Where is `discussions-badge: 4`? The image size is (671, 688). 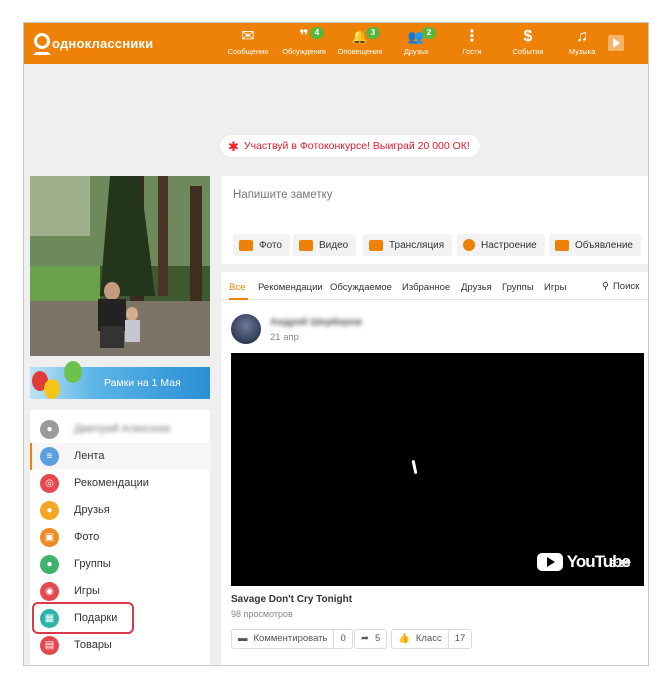
discussions-badge: 4 is located at coordinates (317, 33).